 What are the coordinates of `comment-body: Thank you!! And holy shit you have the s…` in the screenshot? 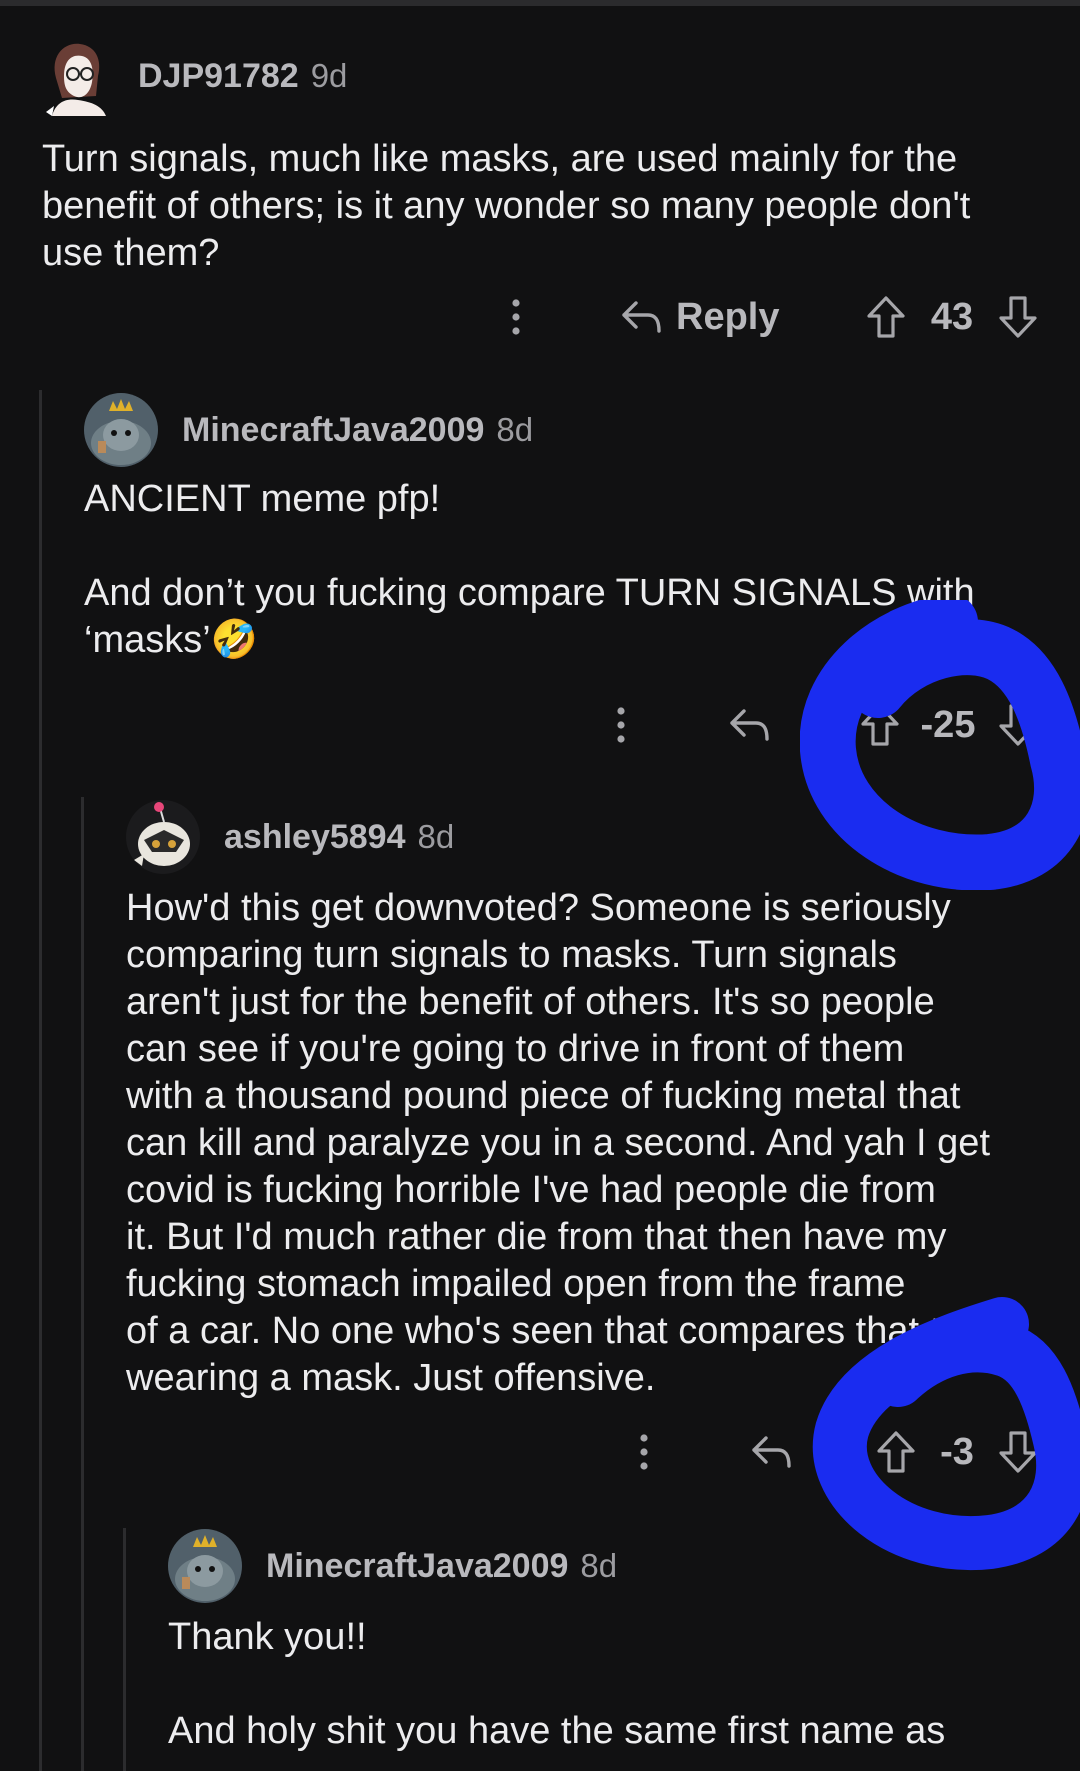 It's located at (557, 1684).